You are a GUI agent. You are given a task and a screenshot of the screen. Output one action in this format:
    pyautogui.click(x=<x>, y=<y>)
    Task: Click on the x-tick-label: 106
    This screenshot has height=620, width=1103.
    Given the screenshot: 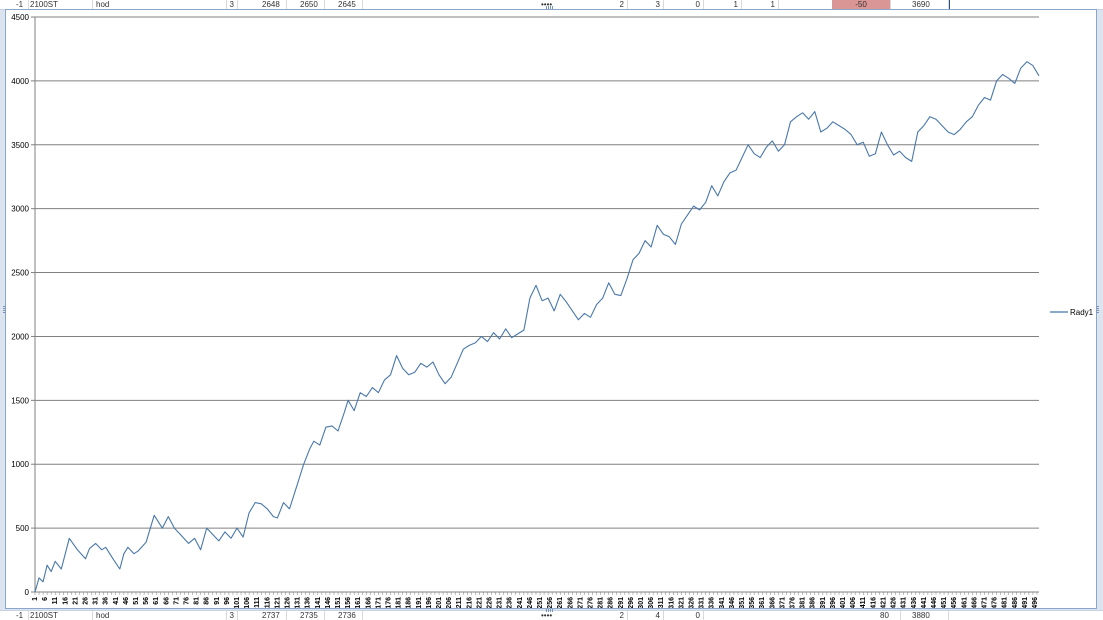 What is the action you would take?
    pyautogui.click(x=247, y=602)
    